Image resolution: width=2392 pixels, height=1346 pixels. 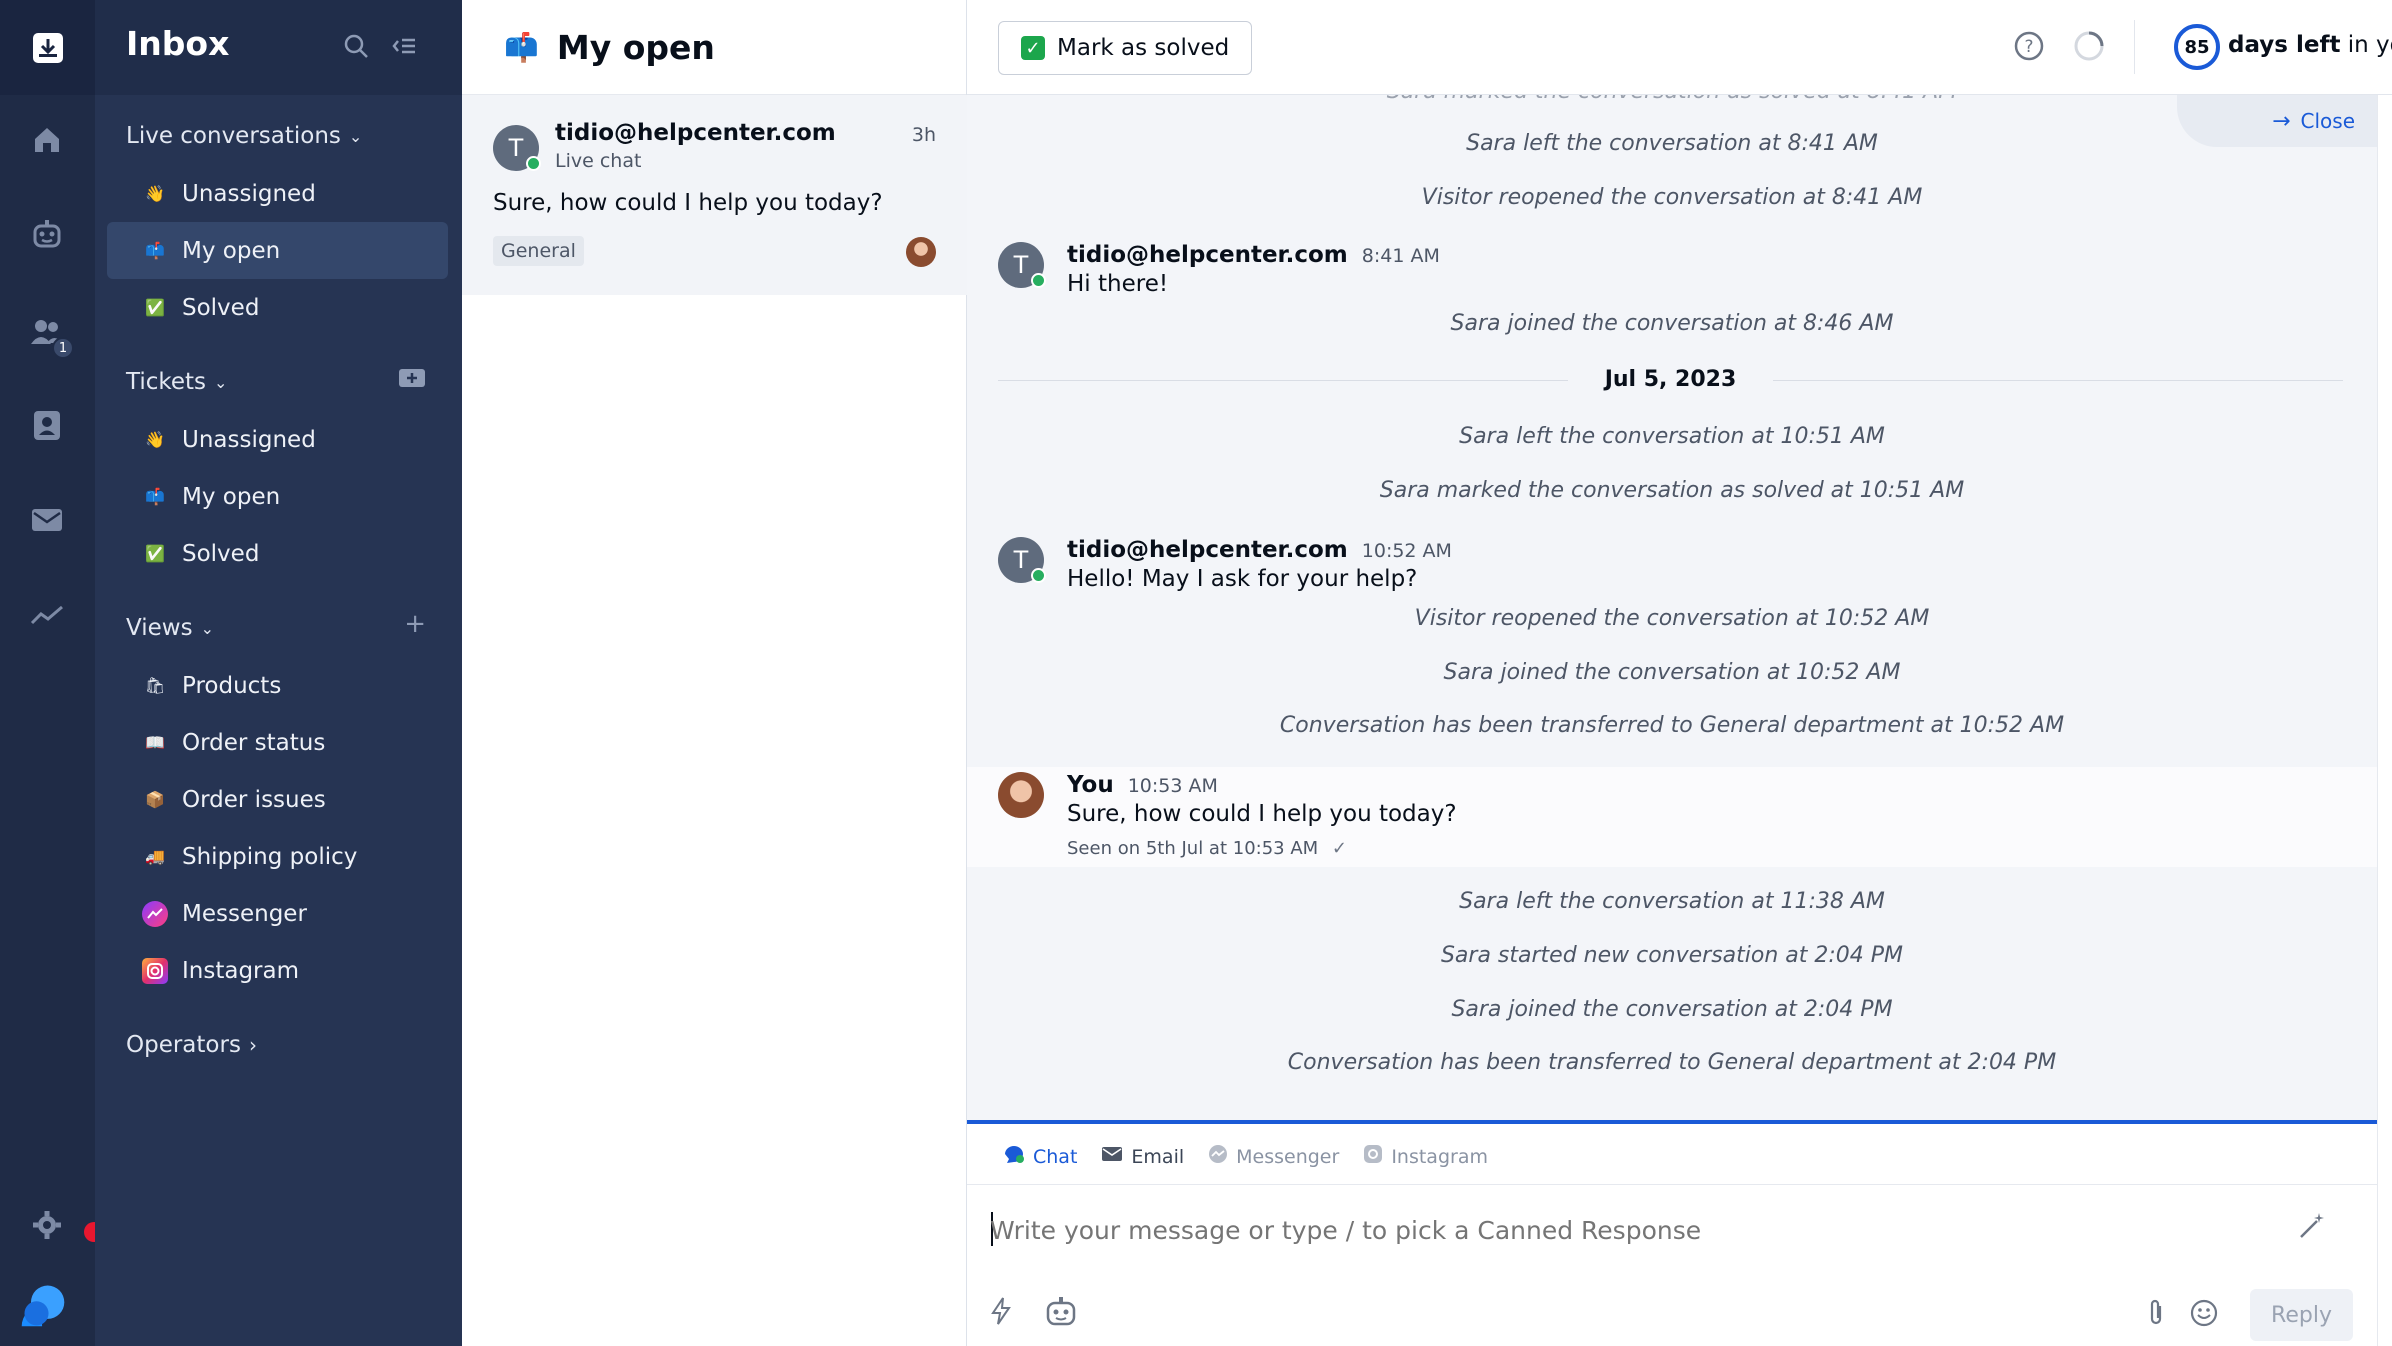 What do you see at coordinates (277, 307) in the screenshot?
I see `live-item-solved: ✅ Solved` at bounding box center [277, 307].